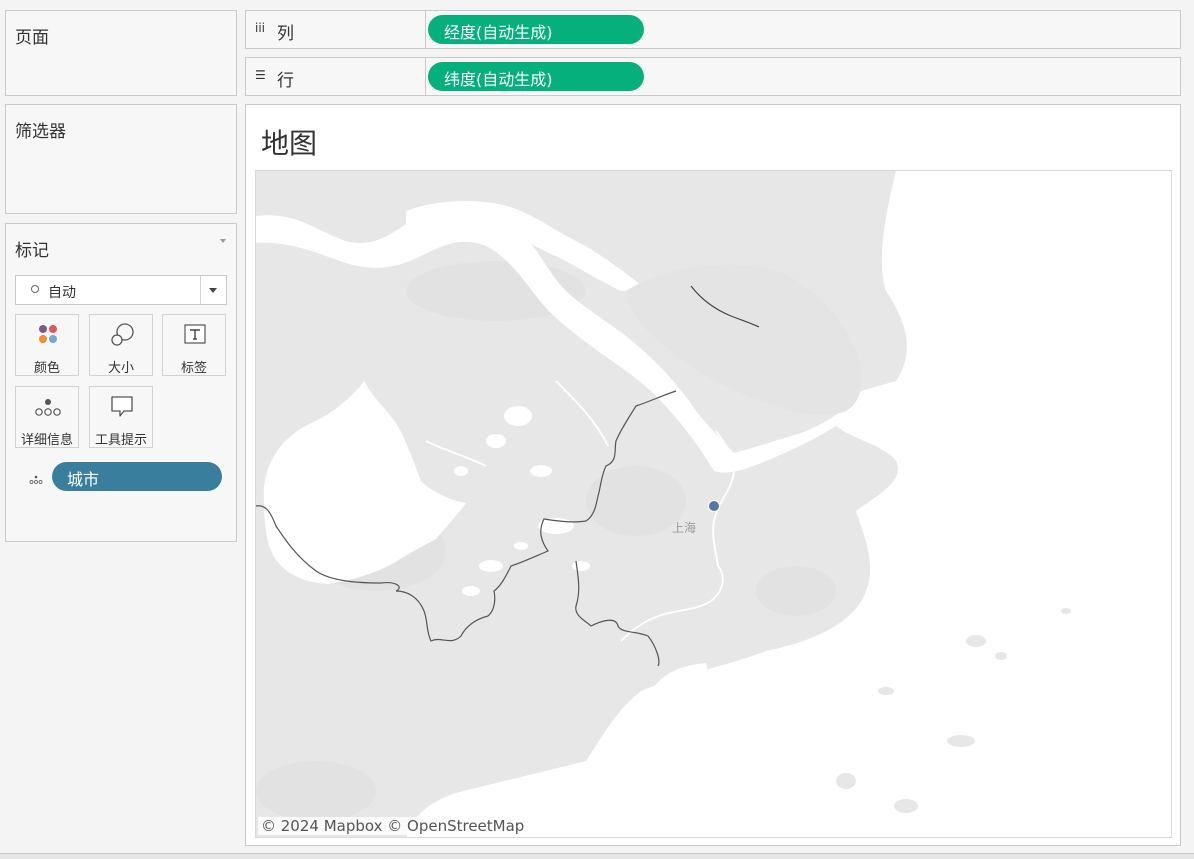 This screenshot has height=859, width=1194. What do you see at coordinates (200, 290) in the screenshot?
I see `dropdown-divider` at bounding box center [200, 290].